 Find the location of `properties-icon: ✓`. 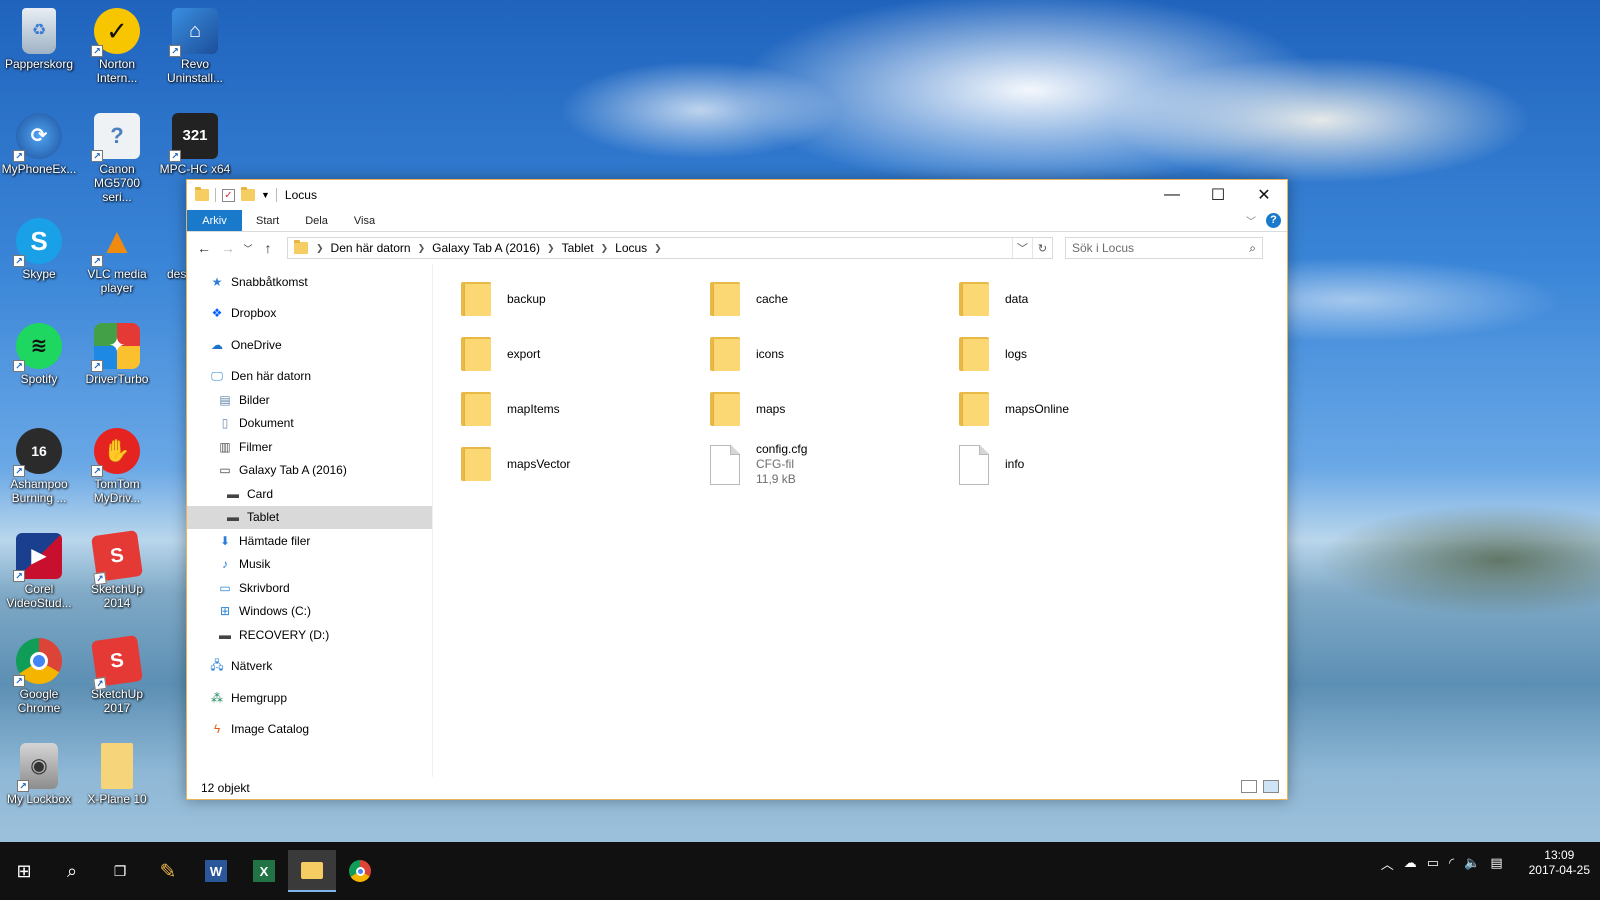

properties-icon: ✓ is located at coordinates (228, 195).